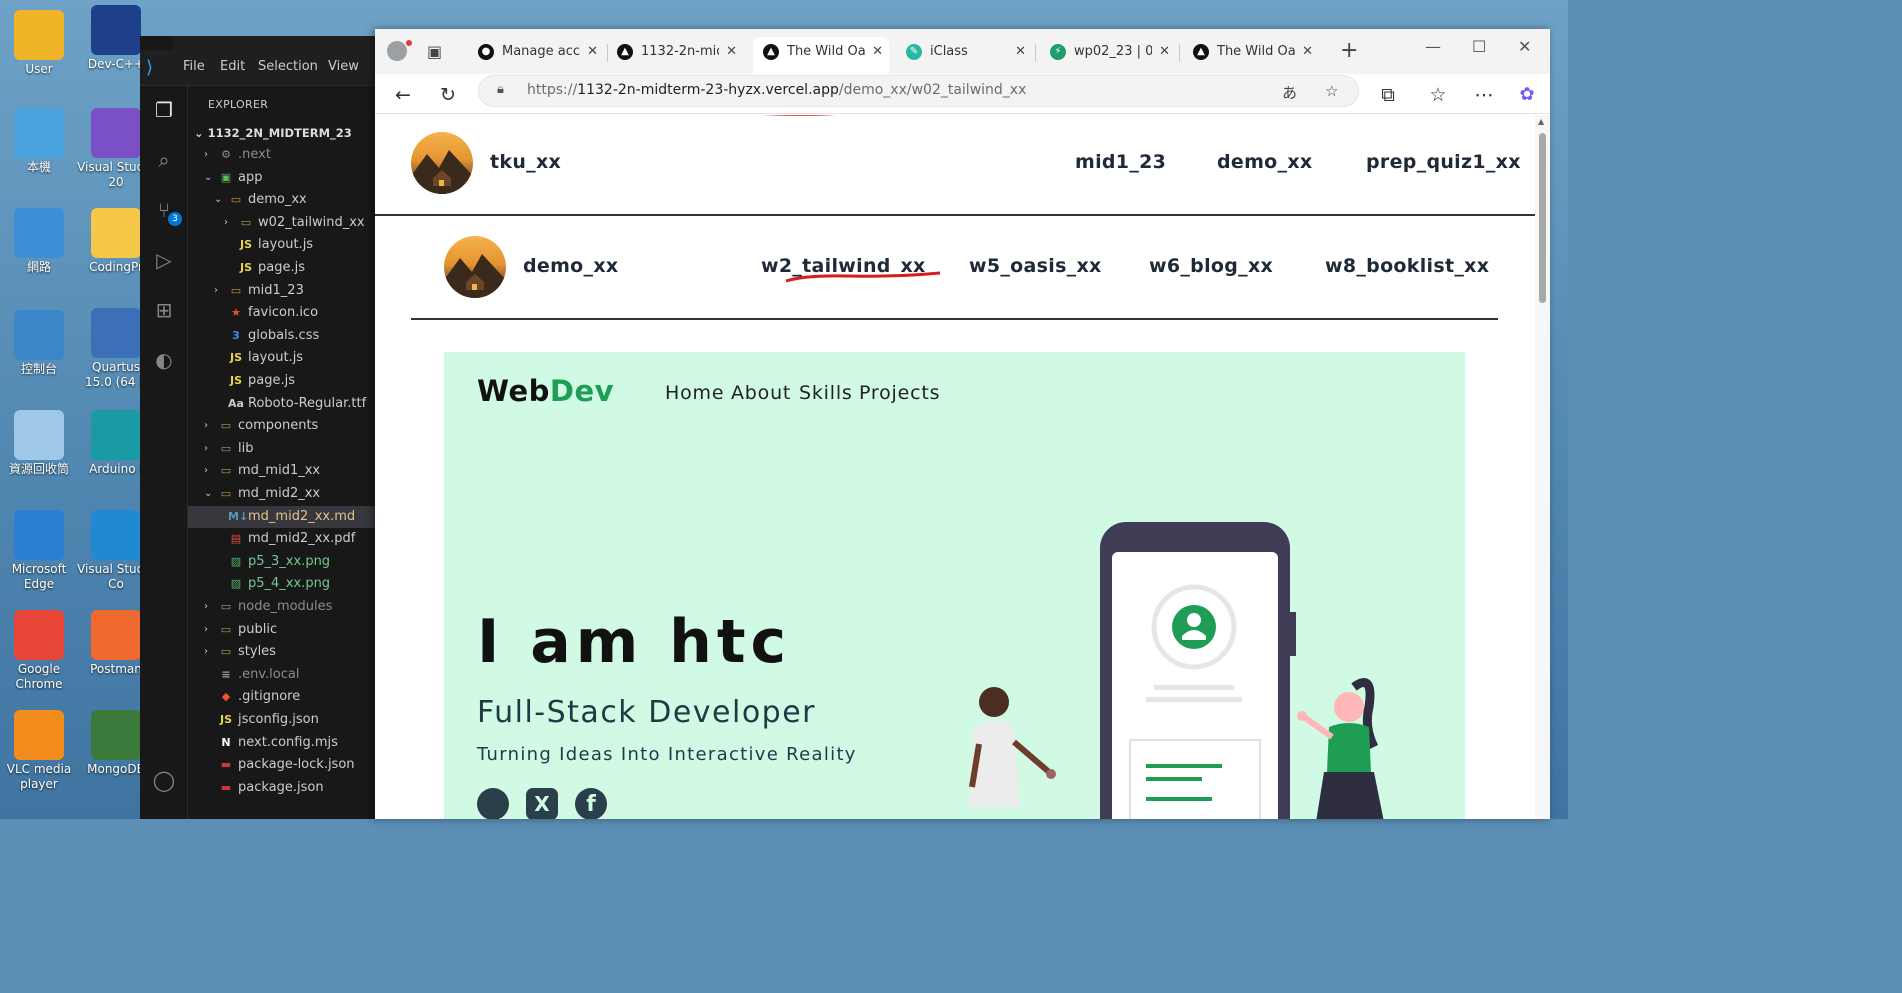 The height and width of the screenshot is (993, 1902). Describe the element at coordinates (38, 267) in the screenshot. I see `desktop-icon-label: 網路` at that location.